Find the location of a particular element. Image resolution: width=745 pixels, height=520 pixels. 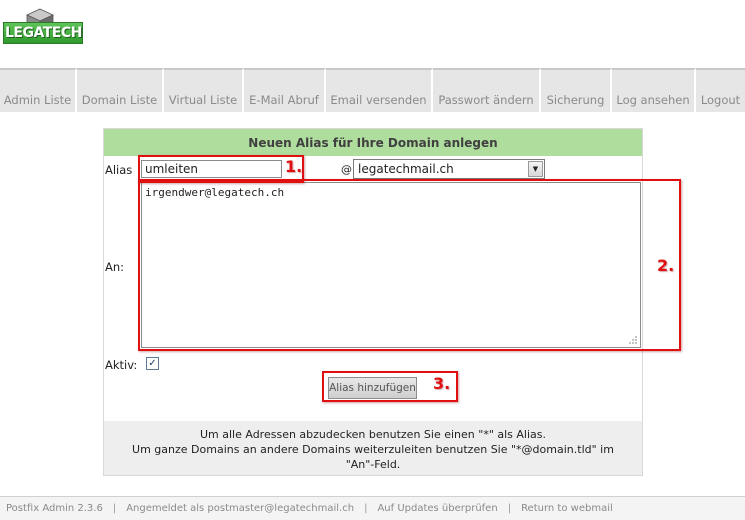

nav-log-ansehen: Log ansehen is located at coordinates (654, 90).